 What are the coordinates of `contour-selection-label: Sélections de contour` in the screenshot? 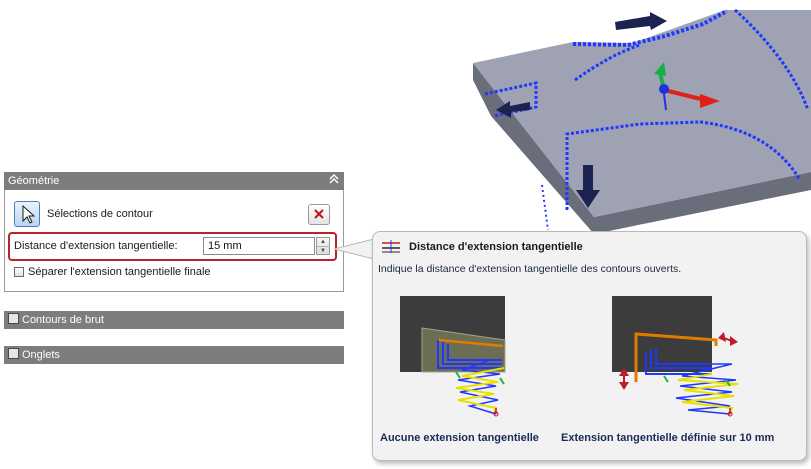 It's located at (100, 214).